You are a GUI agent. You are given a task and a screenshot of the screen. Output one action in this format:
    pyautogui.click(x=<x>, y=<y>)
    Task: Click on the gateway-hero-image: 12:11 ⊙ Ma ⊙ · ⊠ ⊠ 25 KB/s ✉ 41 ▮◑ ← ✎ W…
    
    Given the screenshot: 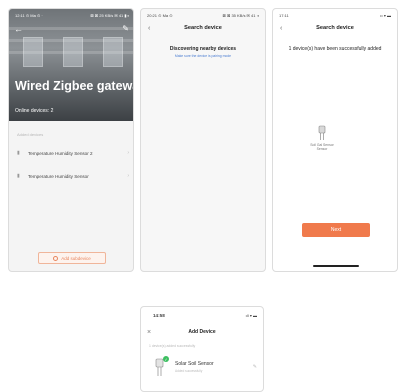 What is the action you would take?
    pyautogui.click(x=71, y=65)
    